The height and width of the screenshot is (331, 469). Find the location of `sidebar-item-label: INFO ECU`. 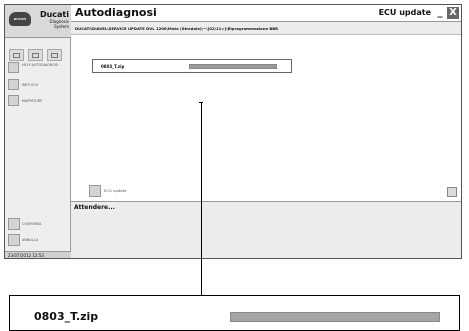

sidebar-item-label: INFO ECU is located at coordinates (30, 85).